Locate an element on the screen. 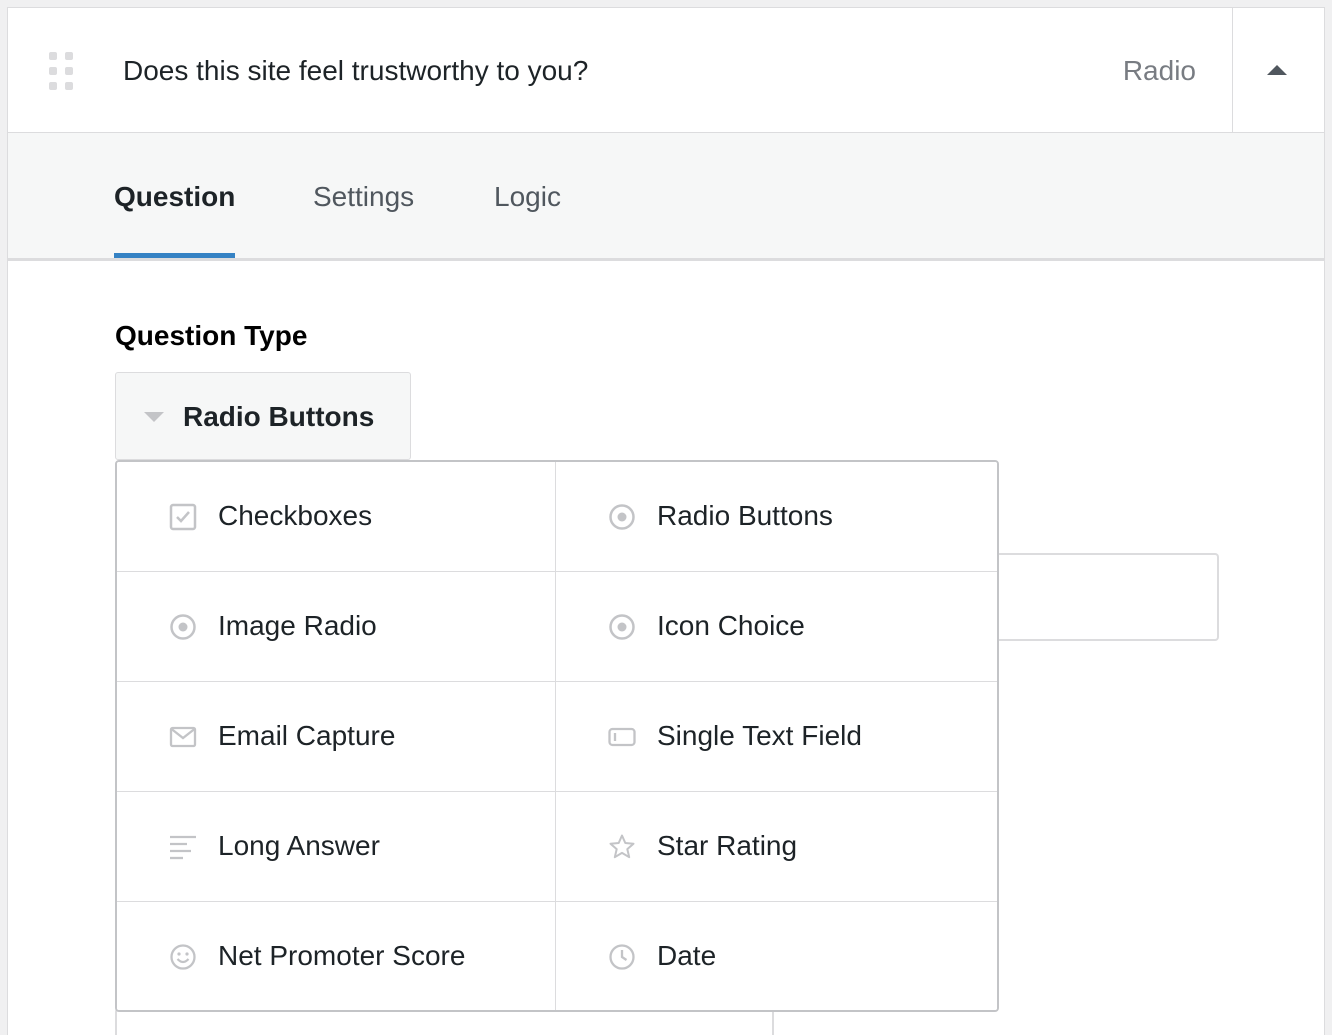  smiley-icon is located at coordinates (183, 957).